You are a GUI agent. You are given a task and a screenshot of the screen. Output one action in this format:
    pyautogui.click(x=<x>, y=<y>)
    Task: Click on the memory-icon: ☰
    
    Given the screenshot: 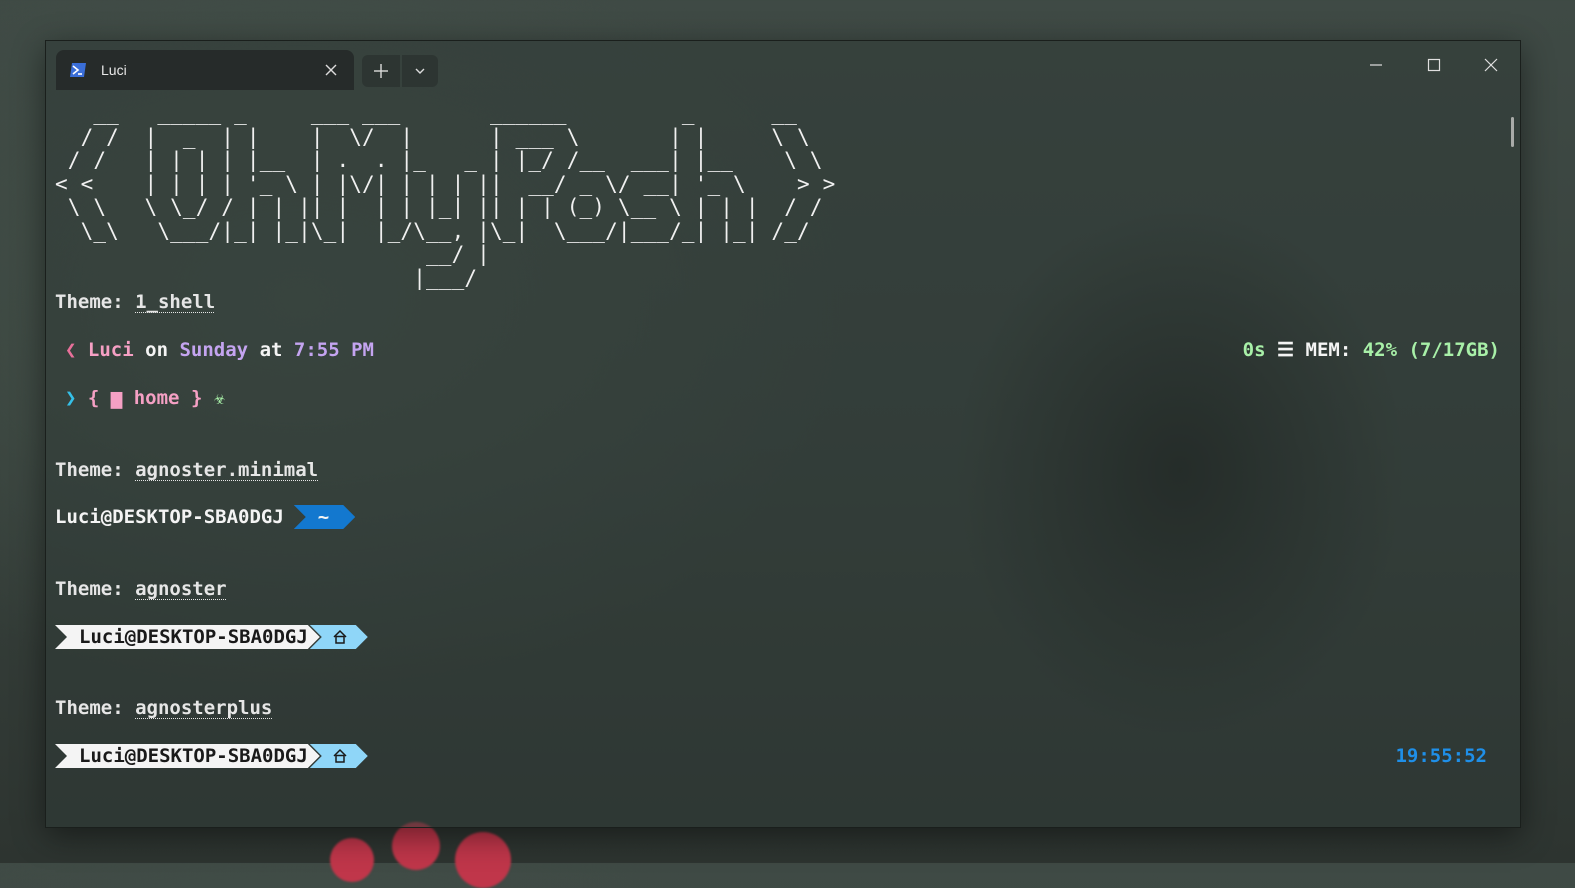 What is the action you would take?
    pyautogui.click(x=1286, y=350)
    